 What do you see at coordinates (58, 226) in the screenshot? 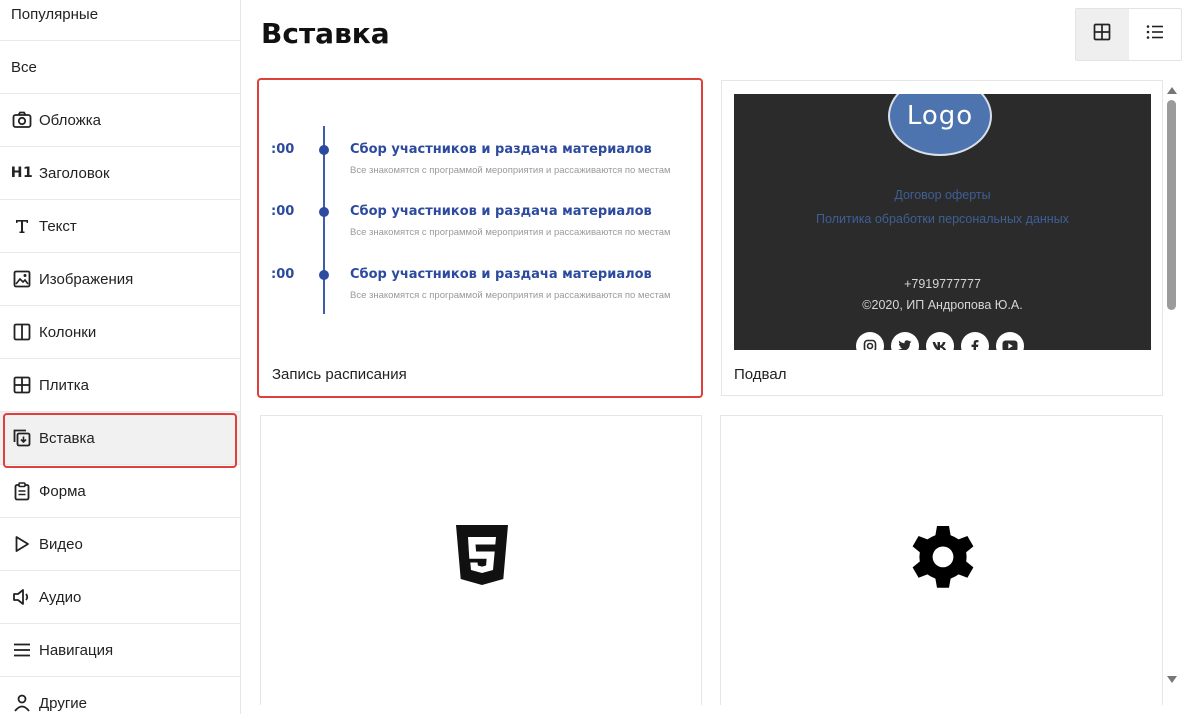
I see `sidebar-item-label: Текст` at bounding box center [58, 226].